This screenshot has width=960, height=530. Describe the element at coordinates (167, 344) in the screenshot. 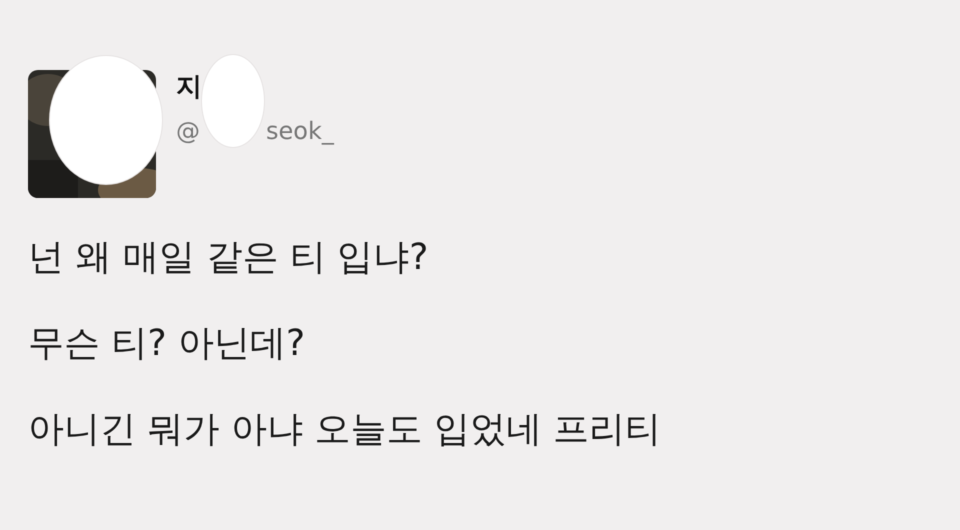

I see `tweet-text: 무슨 티? 아닌데?` at that location.